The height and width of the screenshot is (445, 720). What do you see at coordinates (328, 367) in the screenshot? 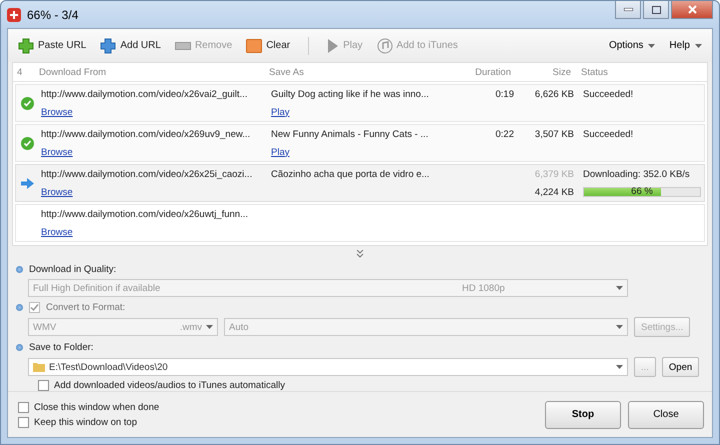
I see `folder-dropdown: E:\Test\Download\Videos\20` at bounding box center [328, 367].